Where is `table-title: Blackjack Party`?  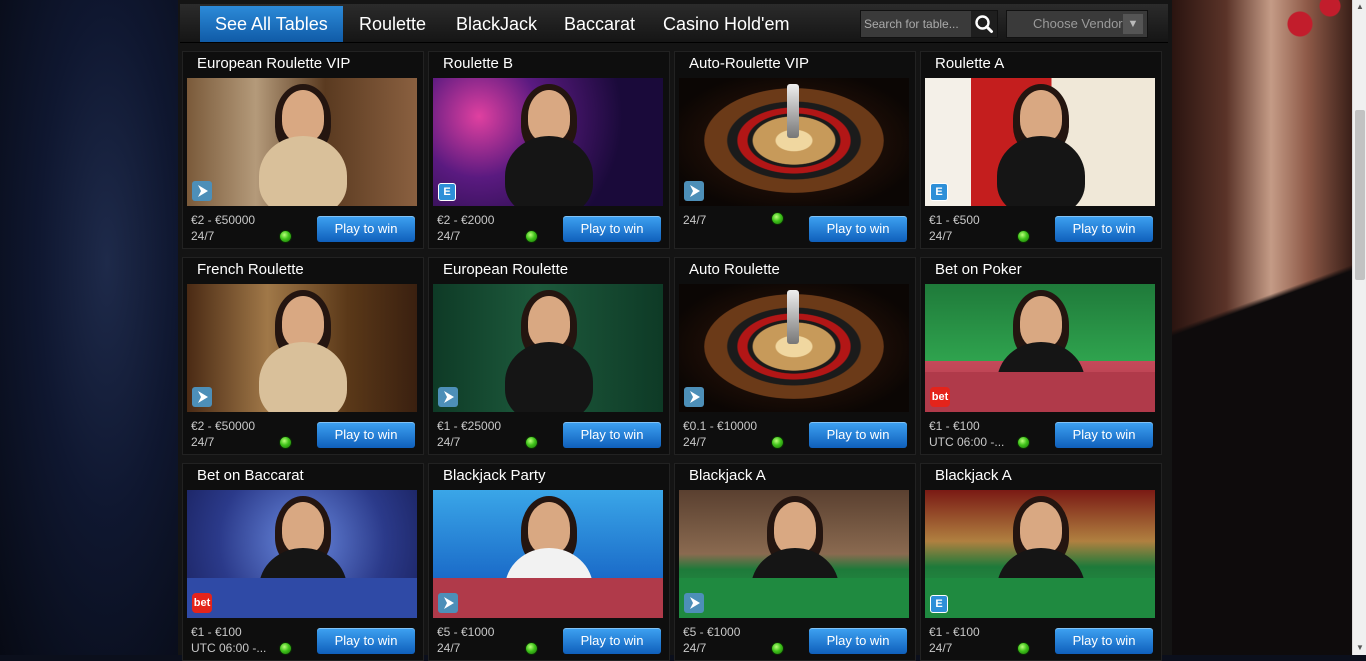
table-title: Blackjack Party is located at coordinates (494, 475).